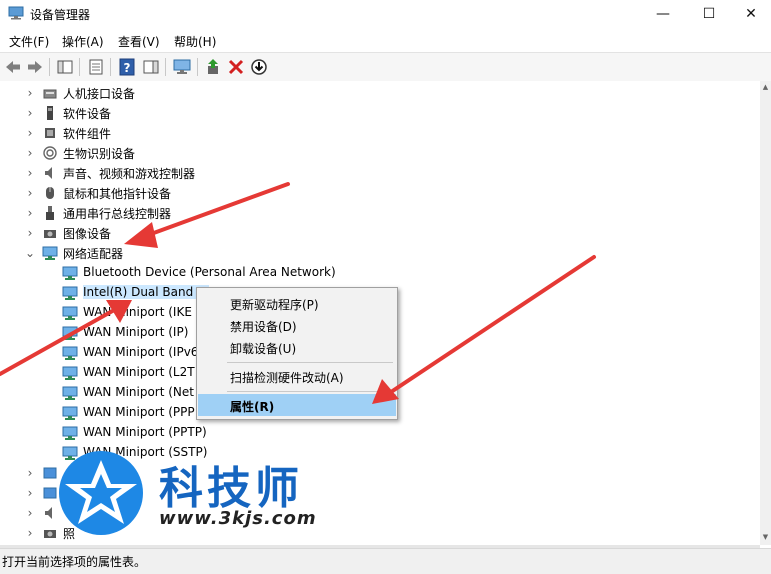 The height and width of the screenshot is (574, 771). I want to click on device-category-row: › 软件设备, so click(350, 113).